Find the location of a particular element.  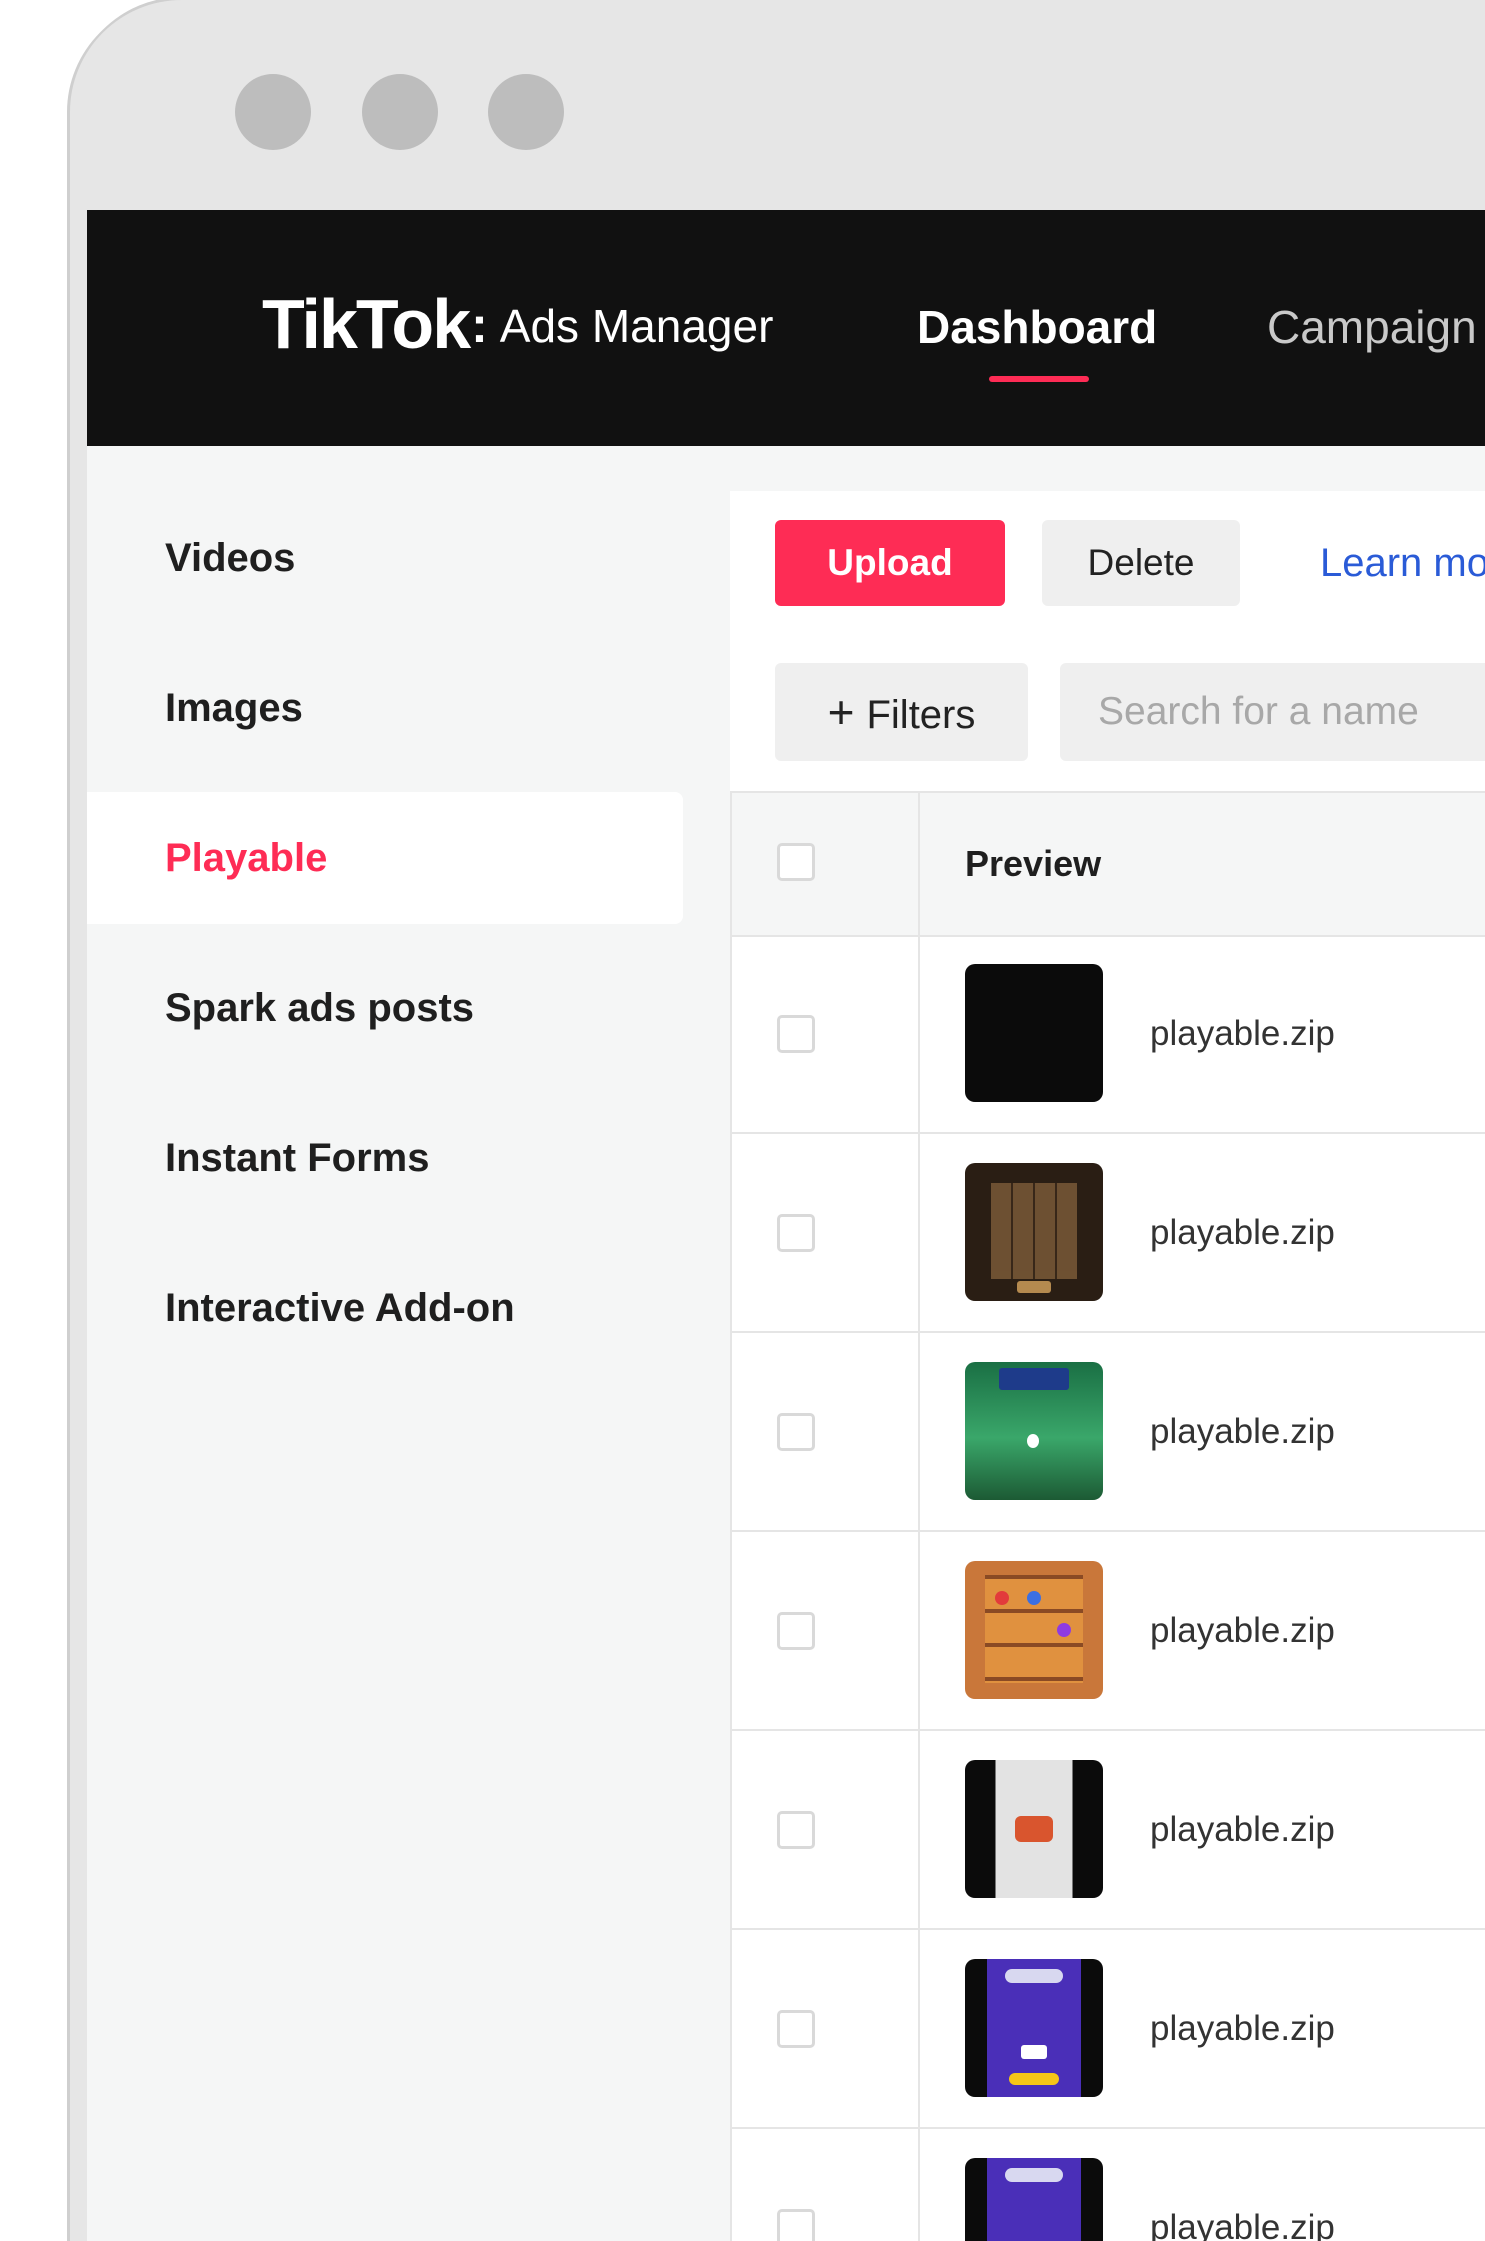

thumbnail-puzzle-grid is located at coordinates (1034, 1231).